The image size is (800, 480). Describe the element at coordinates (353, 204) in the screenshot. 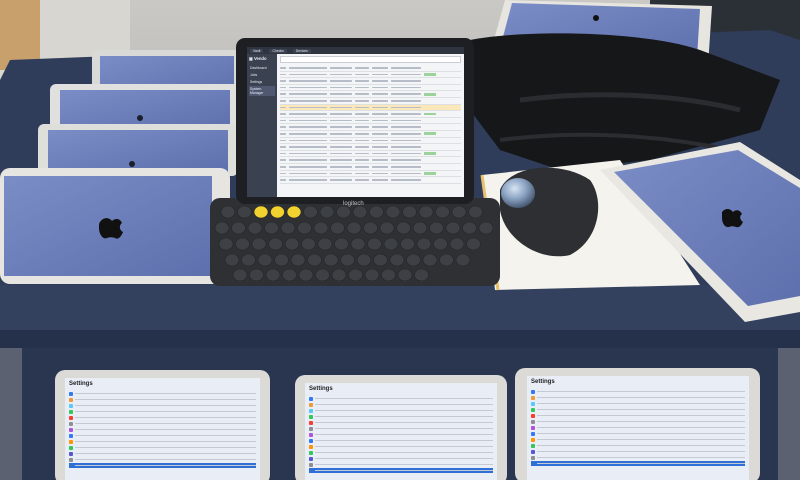

I see `keyboard-brand-label: logitech` at that location.